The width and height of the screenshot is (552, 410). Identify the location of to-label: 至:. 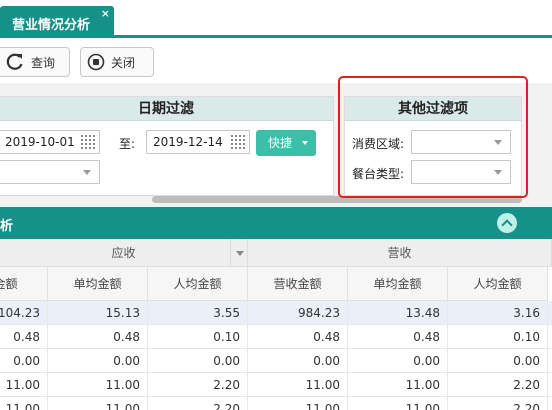
(127, 144).